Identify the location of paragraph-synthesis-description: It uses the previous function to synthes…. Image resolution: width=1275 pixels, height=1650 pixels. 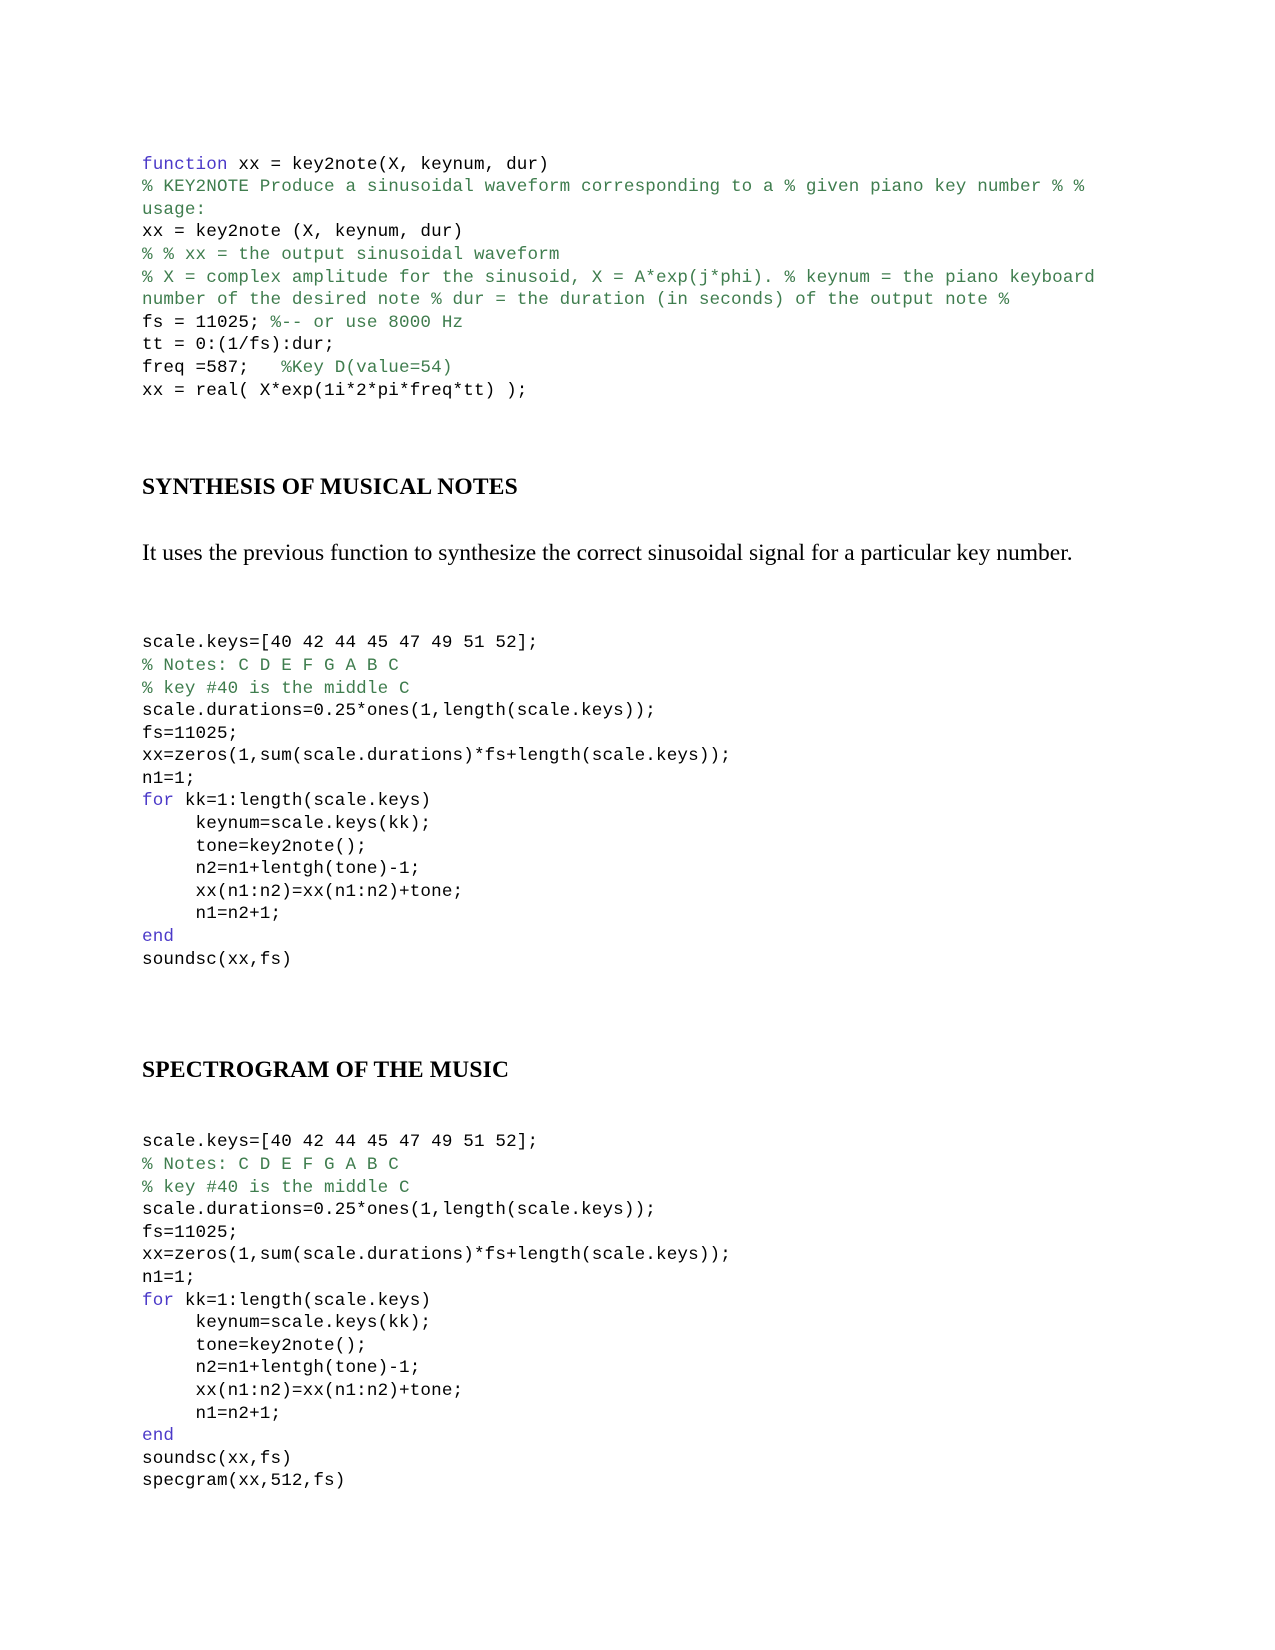
(607, 552).